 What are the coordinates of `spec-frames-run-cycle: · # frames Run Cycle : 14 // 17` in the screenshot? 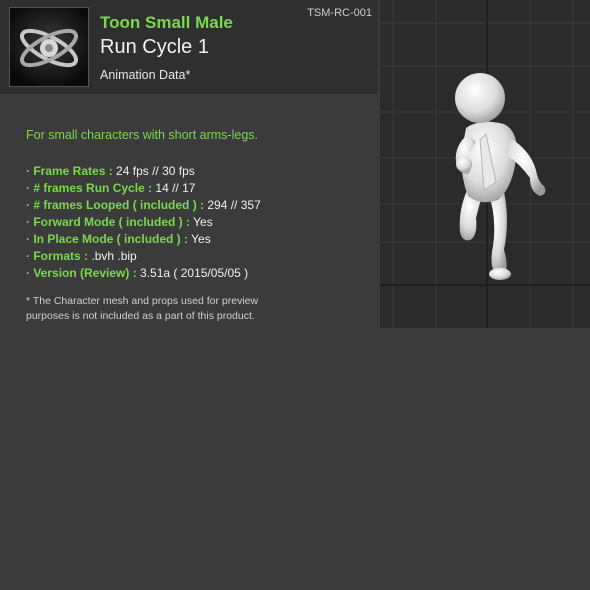 It's located at (143, 188).